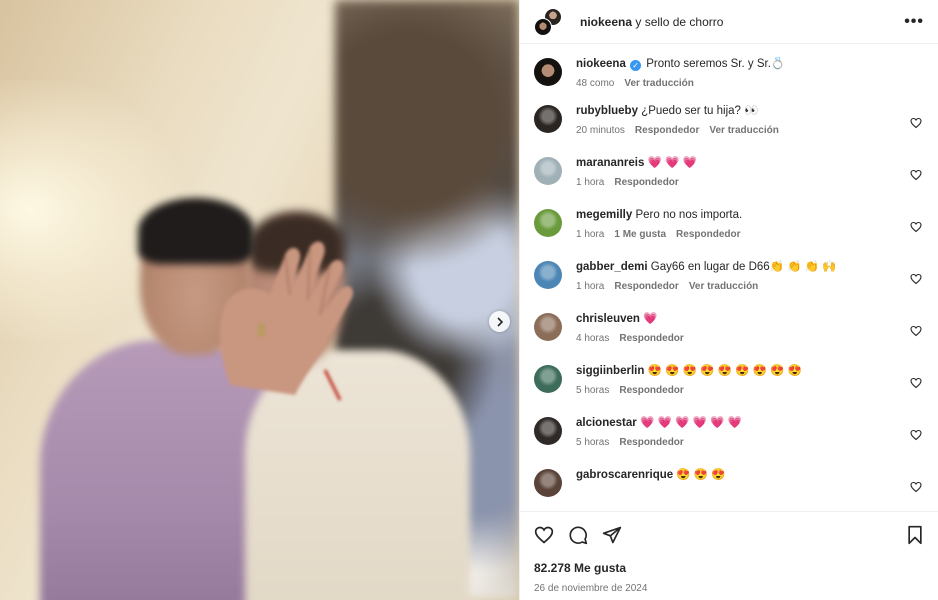 This screenshot has height=600, width=938. I want to click on photo-hand-with-ring, so click(286, 321).